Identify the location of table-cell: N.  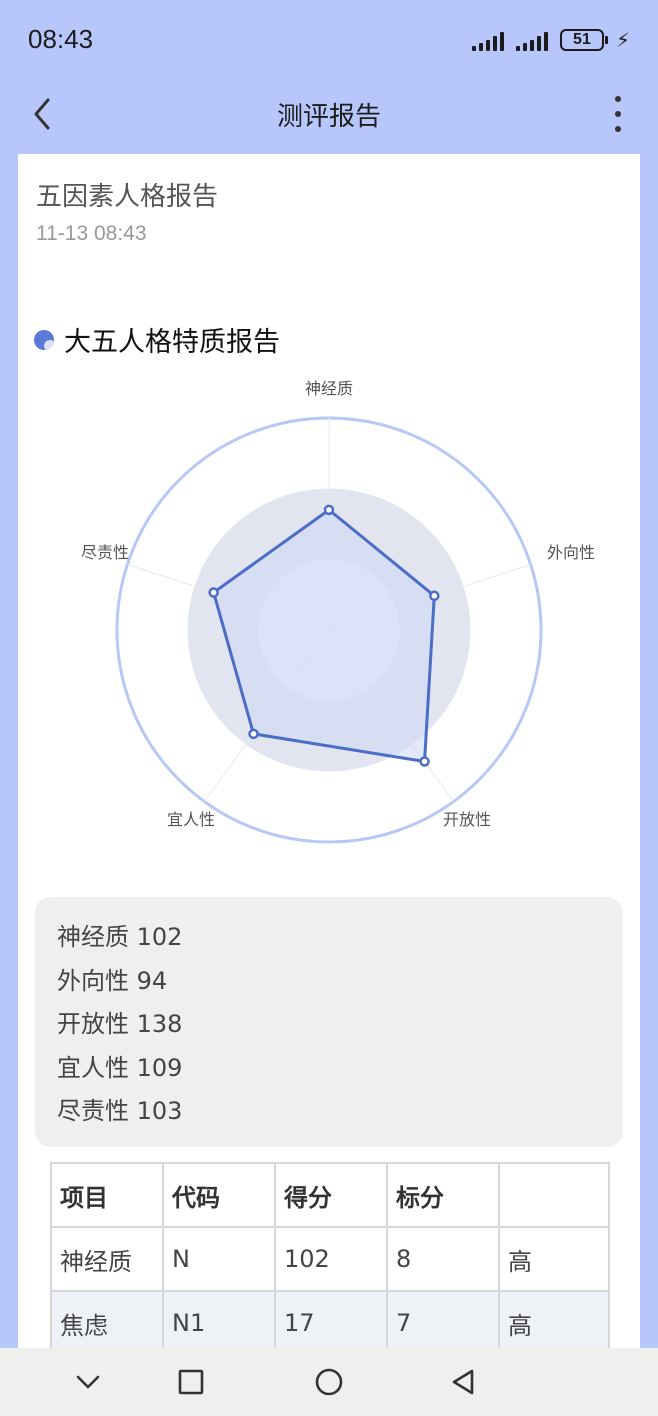
(219, 1259).